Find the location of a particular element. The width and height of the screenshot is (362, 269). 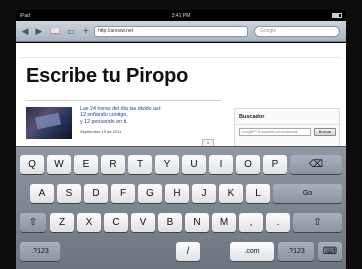

hide-keyboard-icon: ⌨ is located at coordinates (330, 251).